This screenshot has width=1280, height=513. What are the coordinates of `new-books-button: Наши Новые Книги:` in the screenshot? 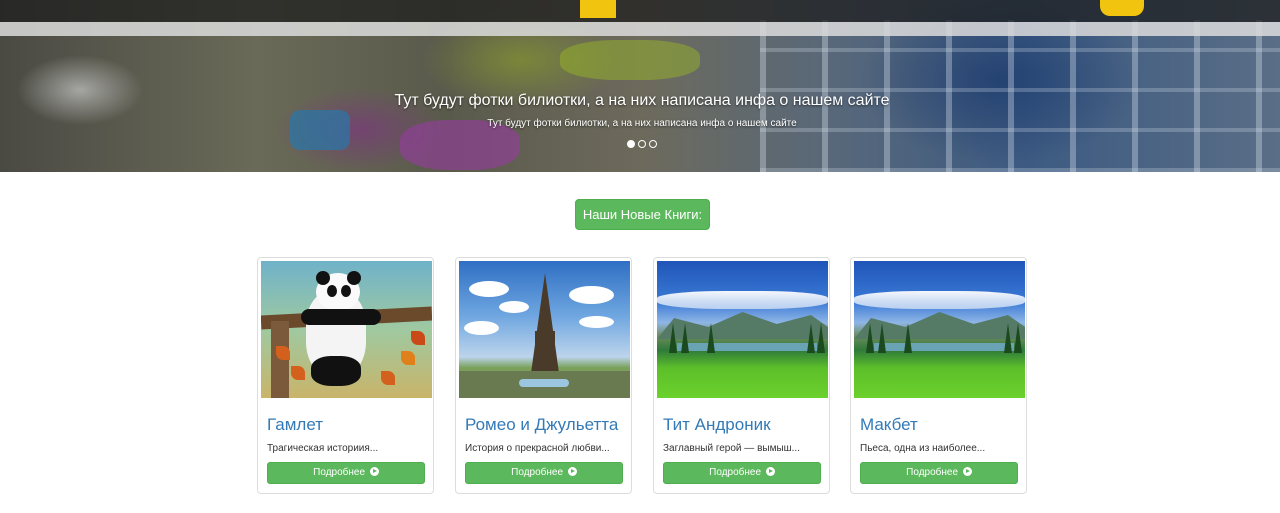 It's located at (642, 214).